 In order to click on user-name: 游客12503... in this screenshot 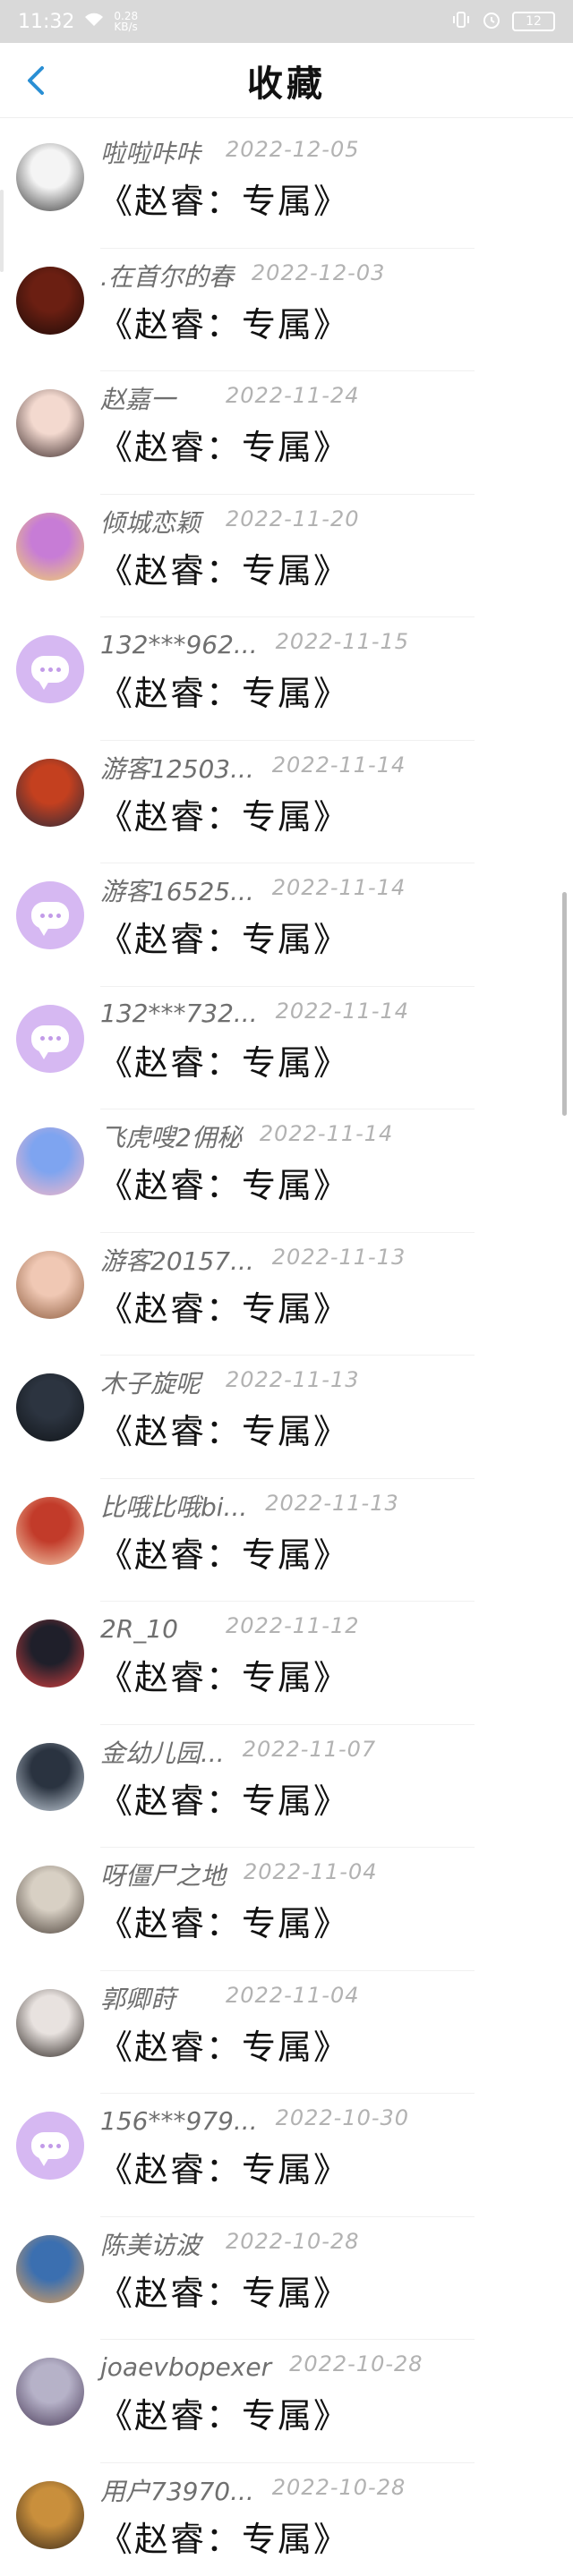, I will do `click(177, 768)`.